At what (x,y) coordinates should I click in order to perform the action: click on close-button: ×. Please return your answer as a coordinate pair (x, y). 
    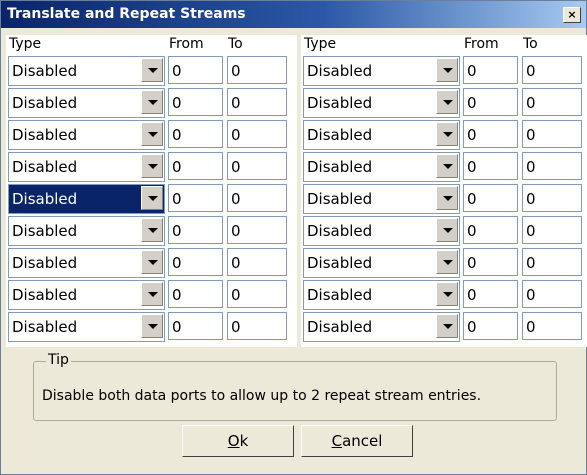
    Looking at the image, I should click on (572, 15).